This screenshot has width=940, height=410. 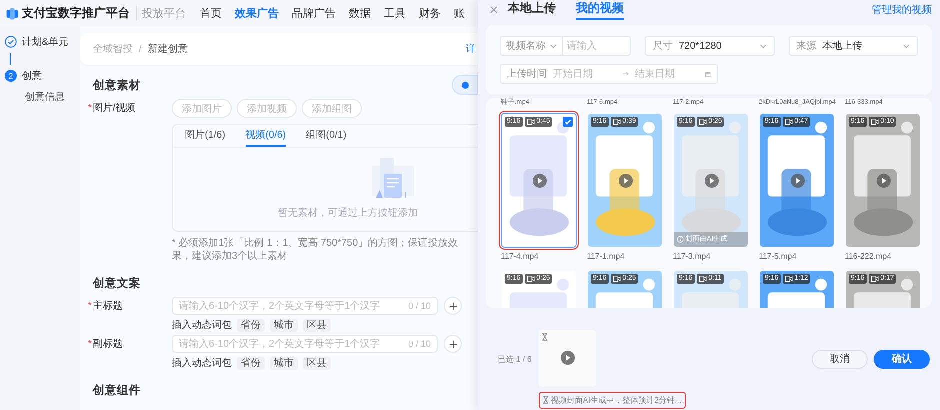 I want to click on field-label: 尺寸, so click(x=663, y=46).